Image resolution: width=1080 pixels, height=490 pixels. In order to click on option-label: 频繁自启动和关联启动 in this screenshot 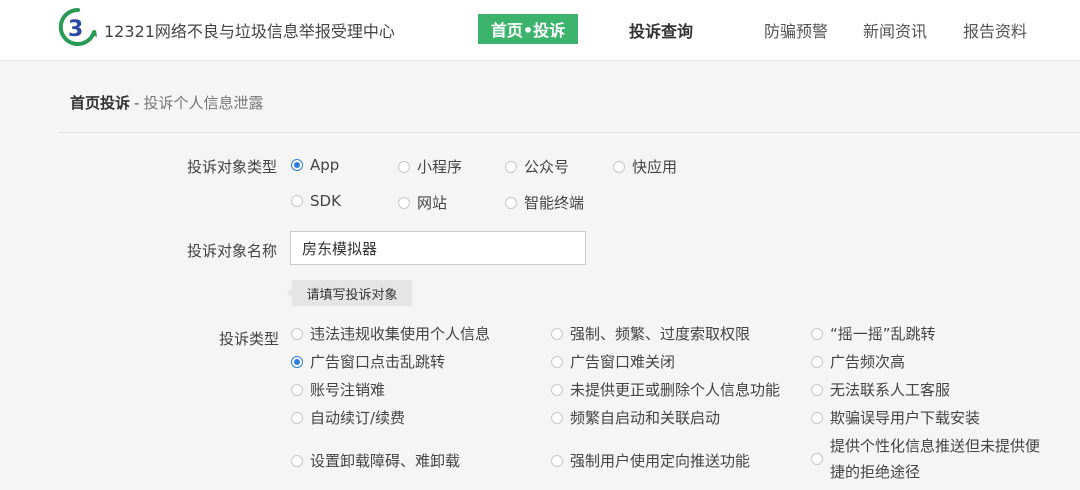, I will do `click(645, 418)`.